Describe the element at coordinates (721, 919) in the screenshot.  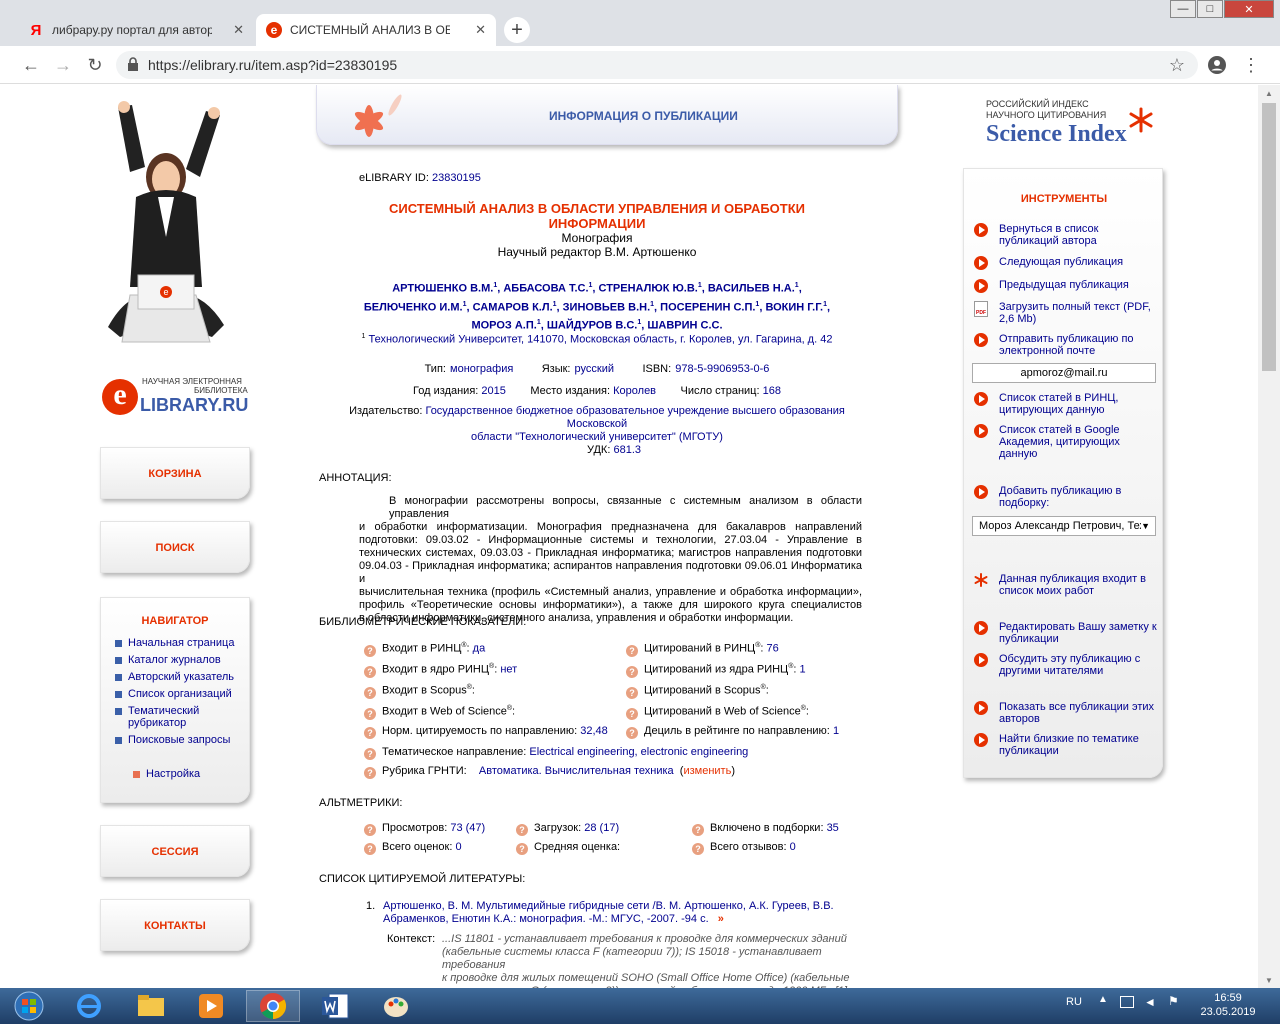
I see `more-icon: »` at that location.